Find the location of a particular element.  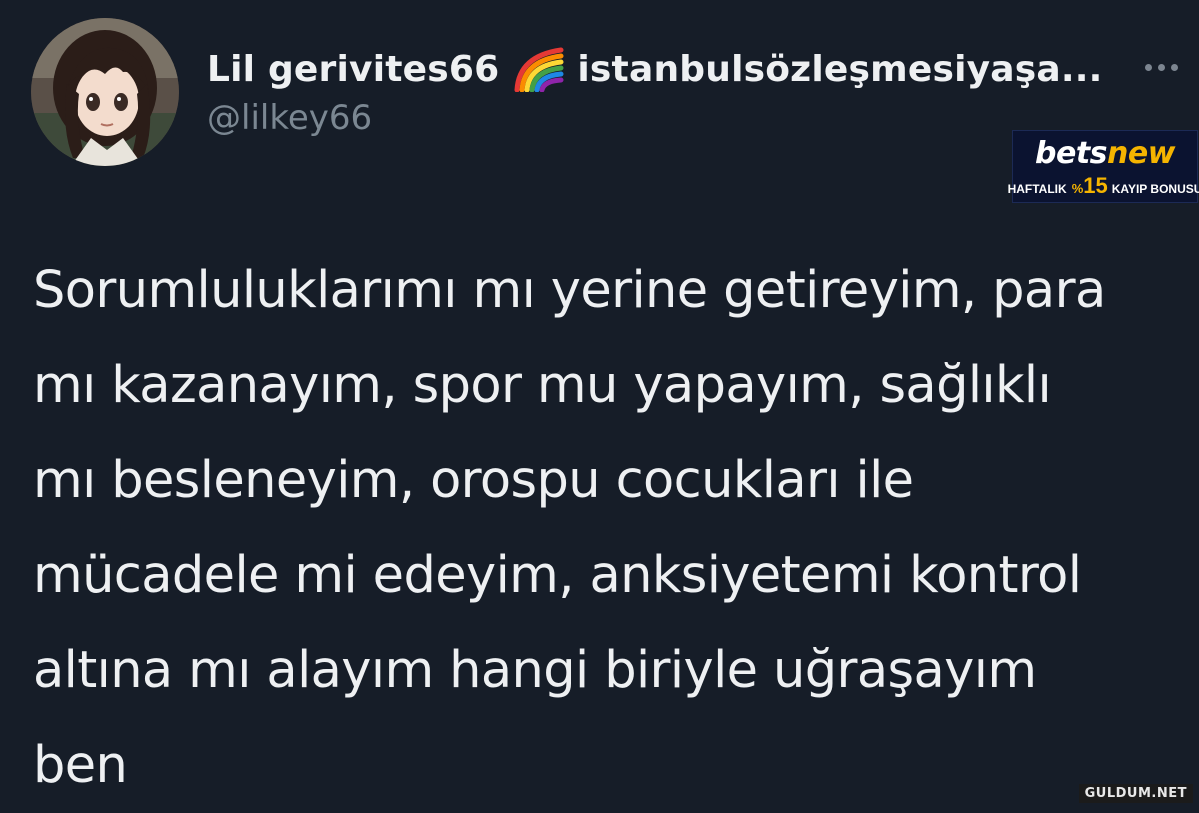

ad-tagline-left: HAFTALIK is located at coordinates (1037, 189).